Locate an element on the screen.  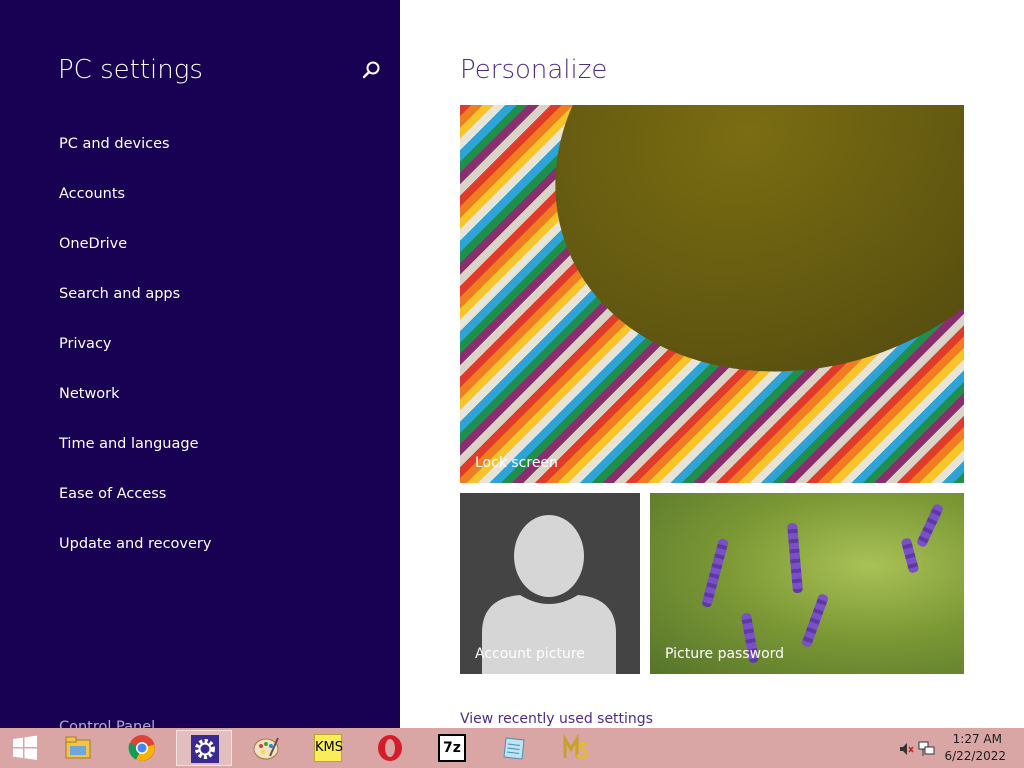
search-icon is located at coordinates (371, 70).